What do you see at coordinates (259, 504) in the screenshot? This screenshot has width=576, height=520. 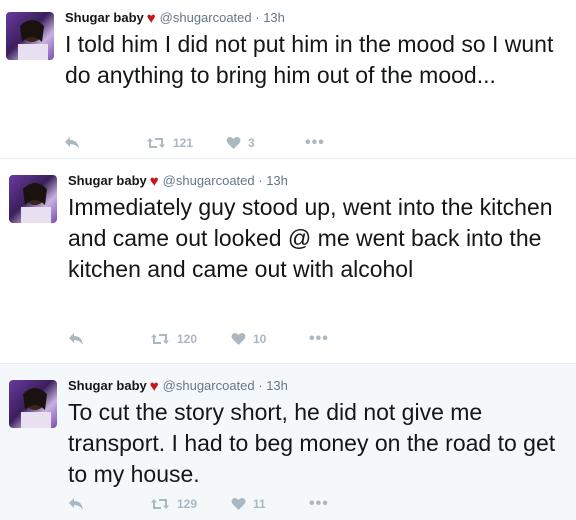 I see `like-count: 11` at bounding box center [259, 504].